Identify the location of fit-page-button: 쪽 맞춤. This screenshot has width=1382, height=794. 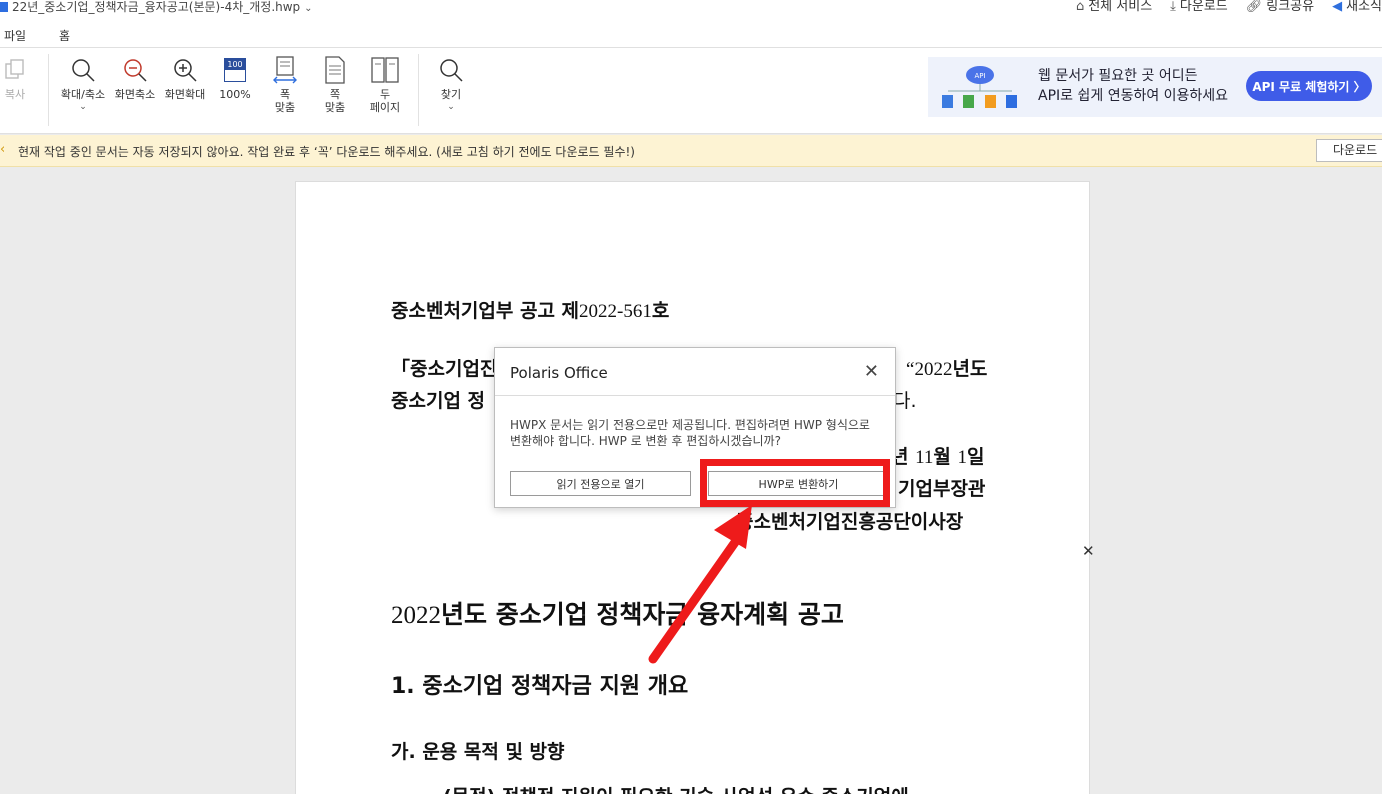
(335, 85).